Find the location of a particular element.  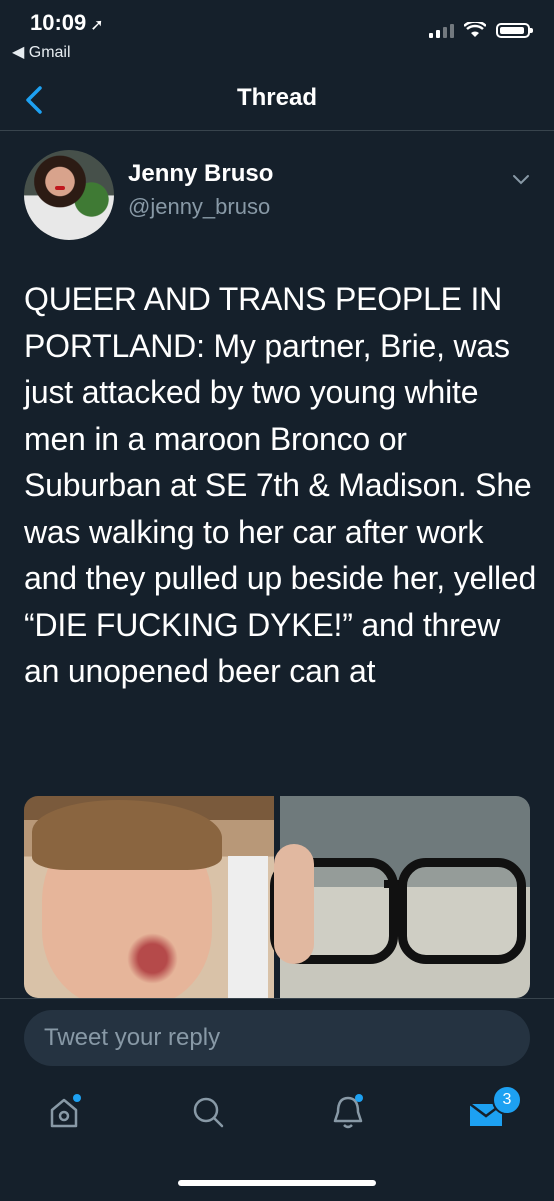

avatar is located at coordinates (69, 195).